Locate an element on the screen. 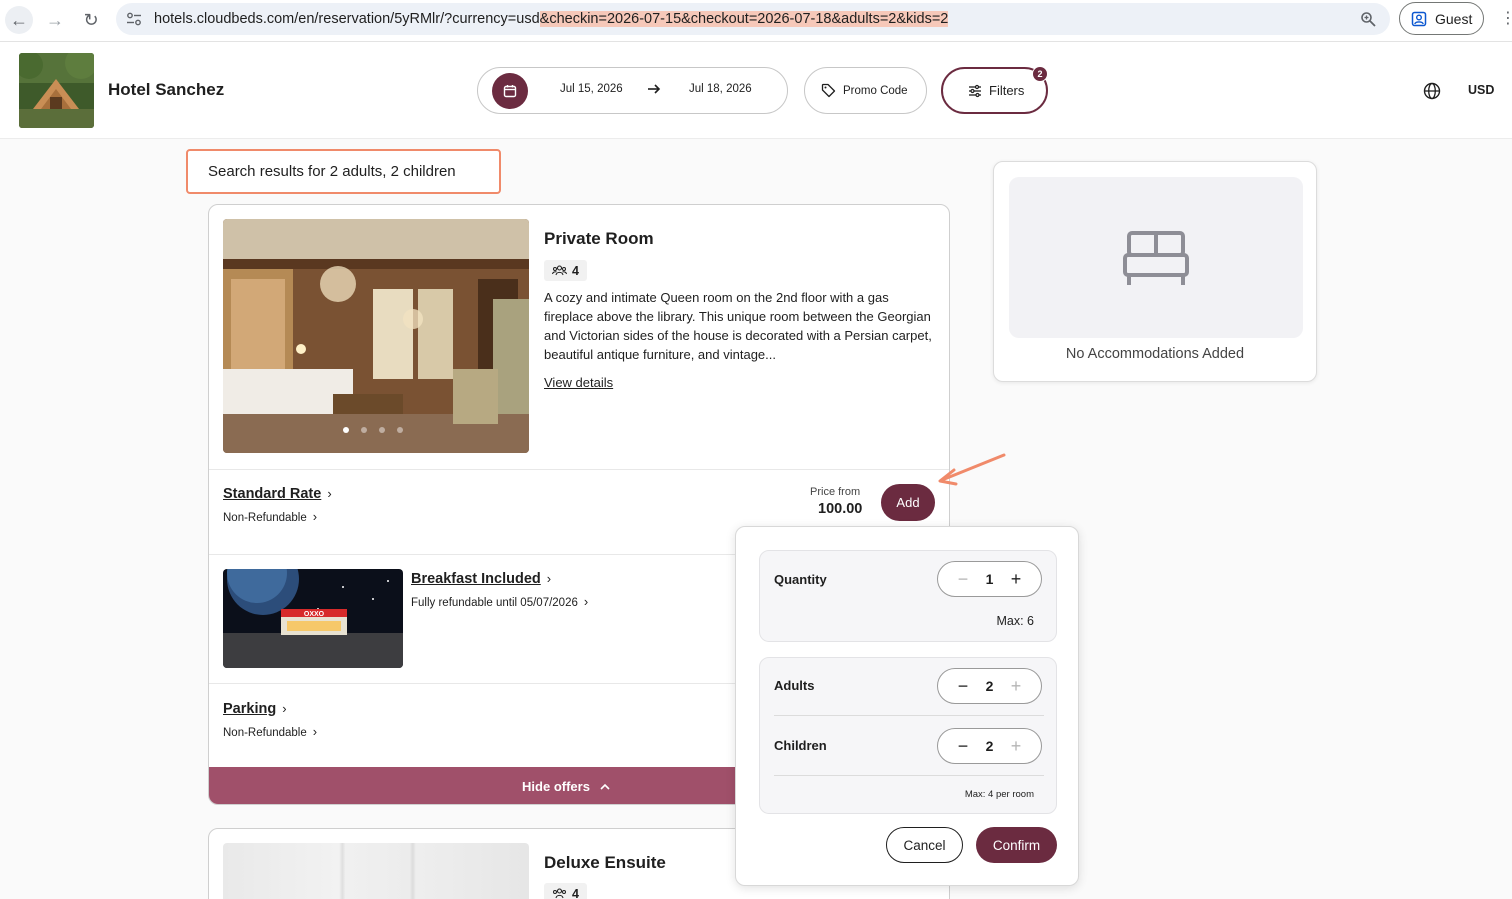 The height and width of the screenshot is (899, 1512). zoom-icon is located at coordinates (1368, 19).